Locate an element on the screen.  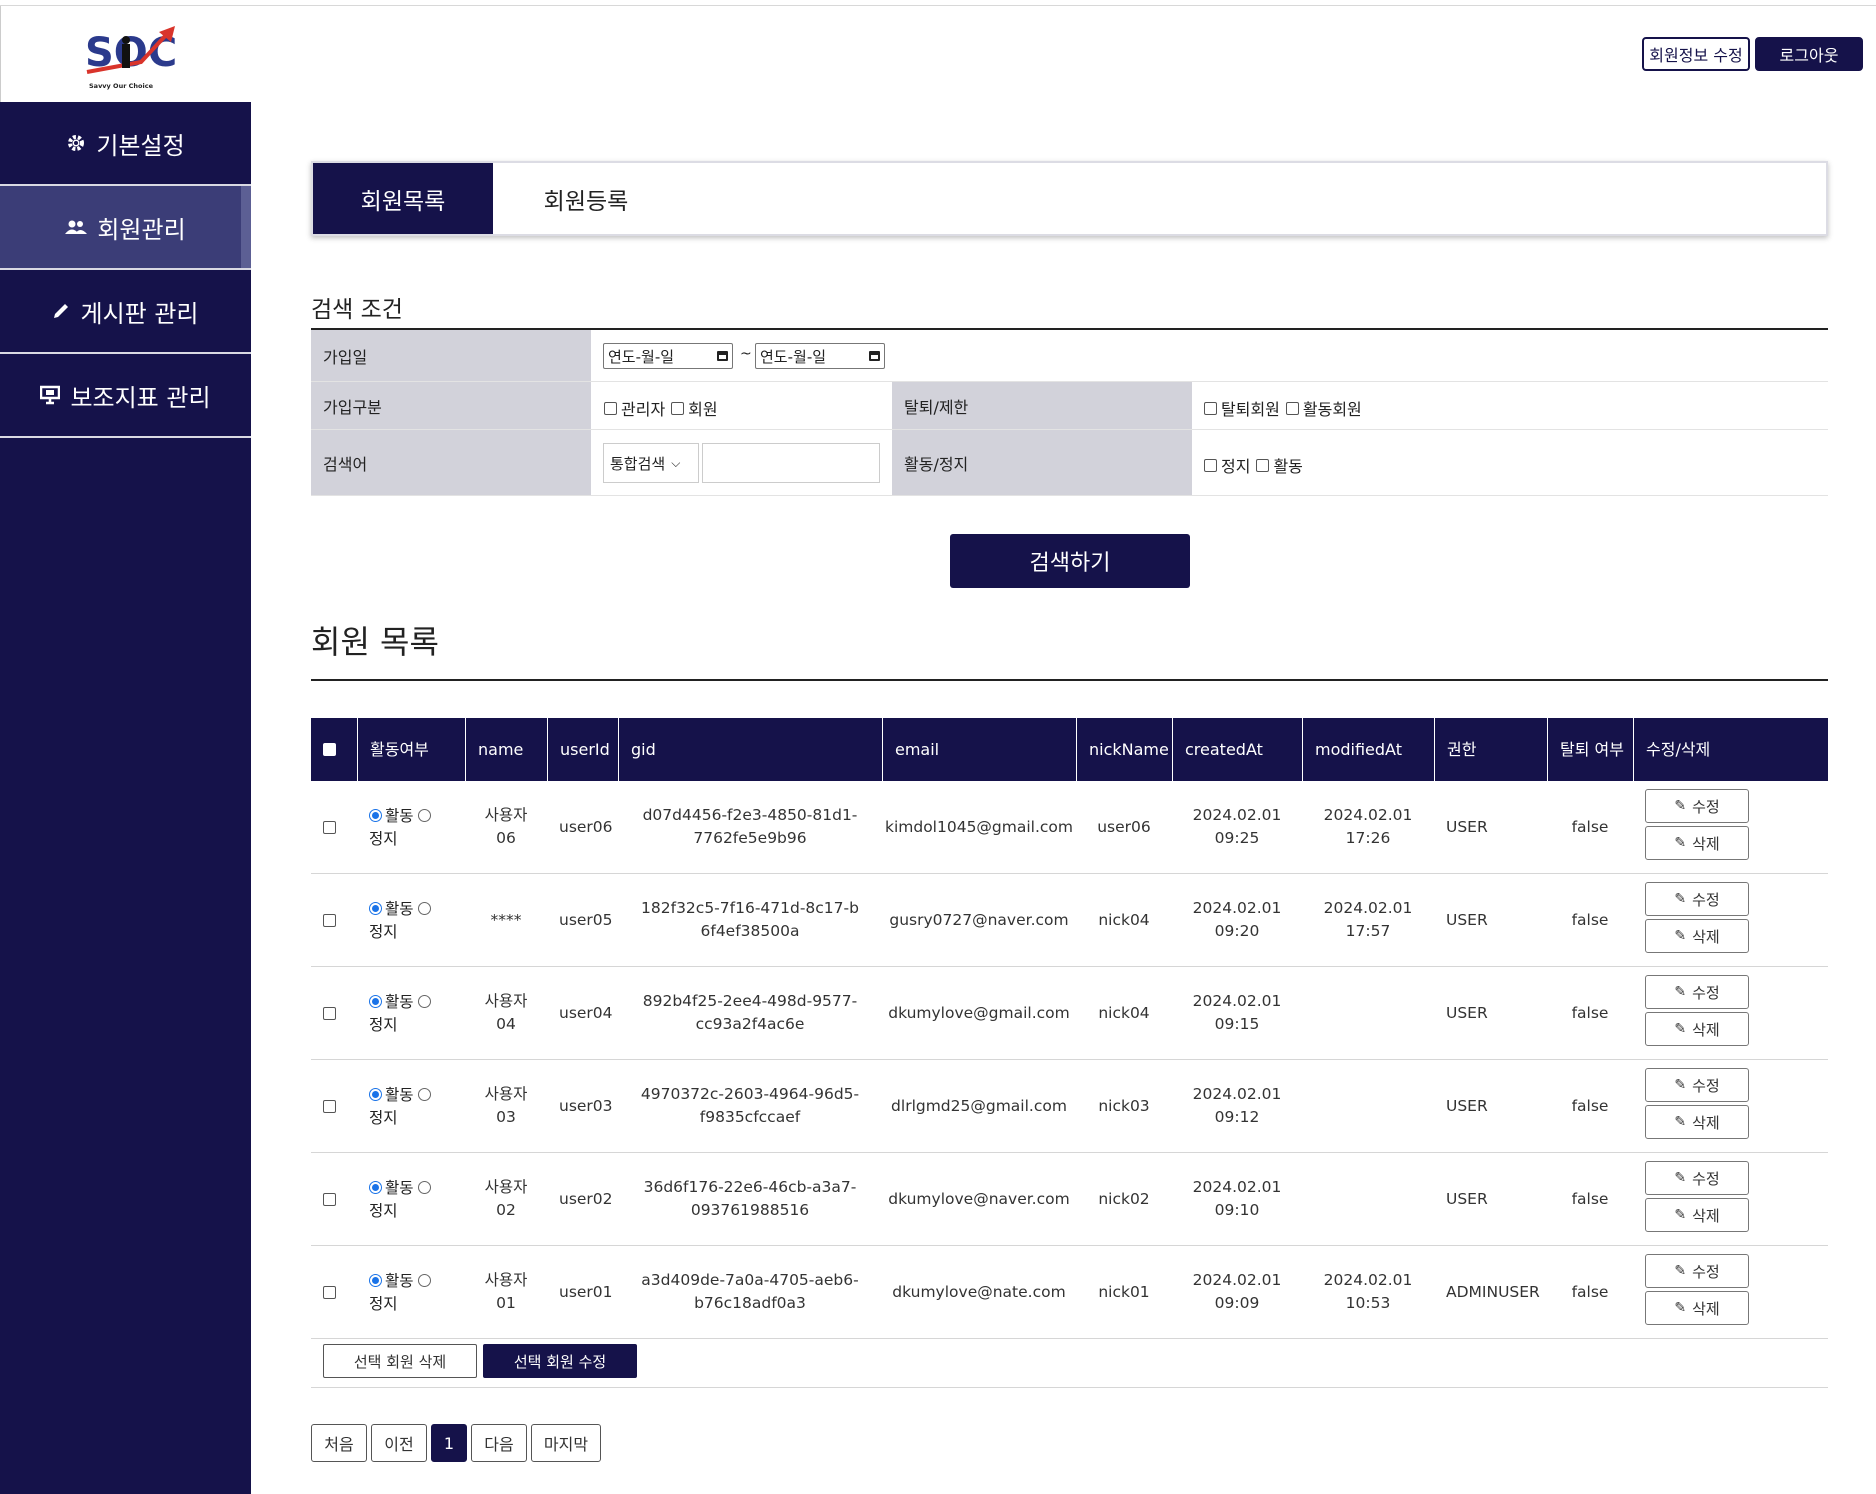
sidebar-item-indicator-management: 보조지표 관리 is located at coordinates (125, 396).